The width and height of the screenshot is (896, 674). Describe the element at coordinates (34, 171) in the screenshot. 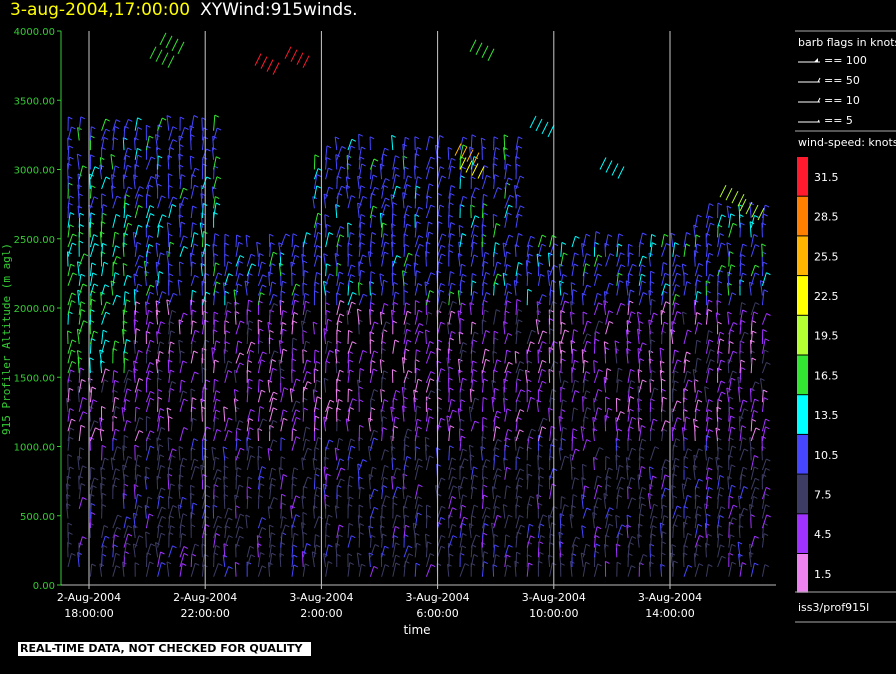

I see `y-tick-label: 3000.00` at that location.